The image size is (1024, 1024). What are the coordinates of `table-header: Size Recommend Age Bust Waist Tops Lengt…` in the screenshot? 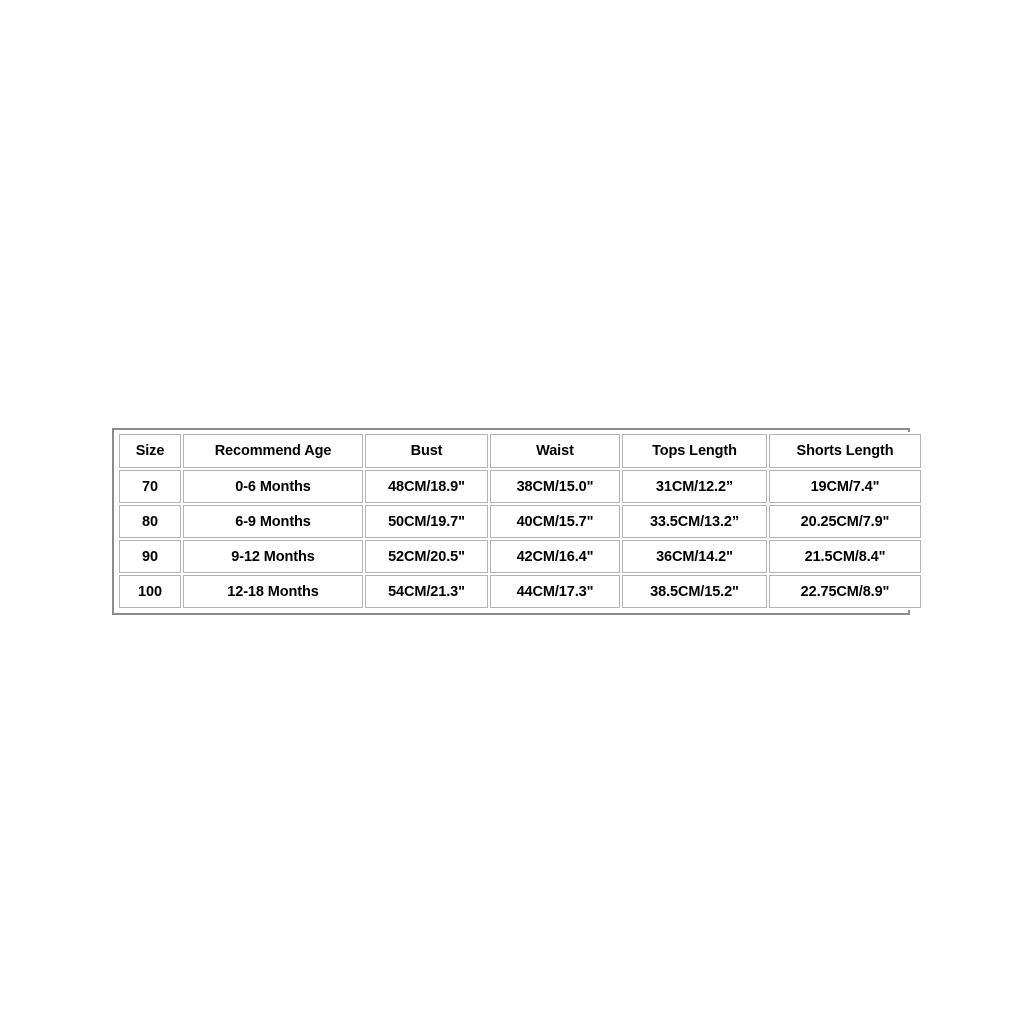 It's located at (520, 451).